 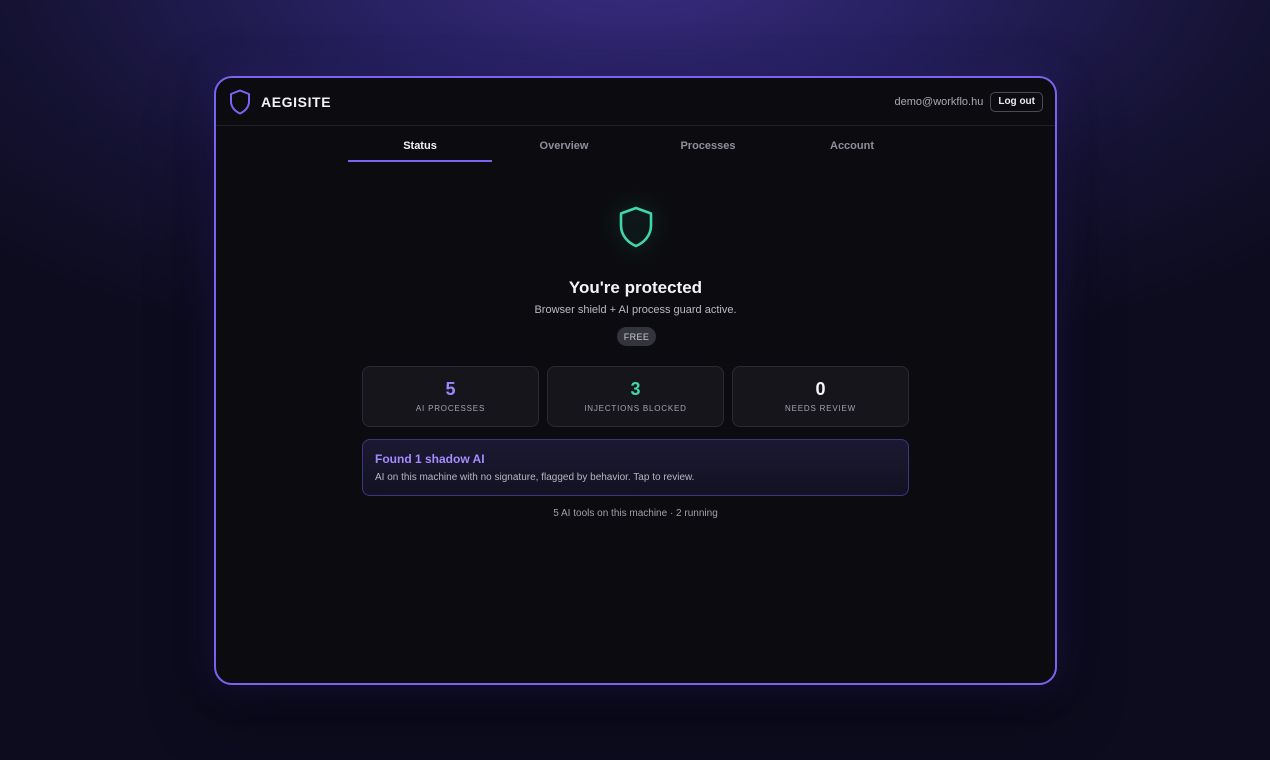 What do you see at coordinates (450, 408) in the screenshot?
I see `stat-label: AI PROCESSES` at bounding box center [450, 408].